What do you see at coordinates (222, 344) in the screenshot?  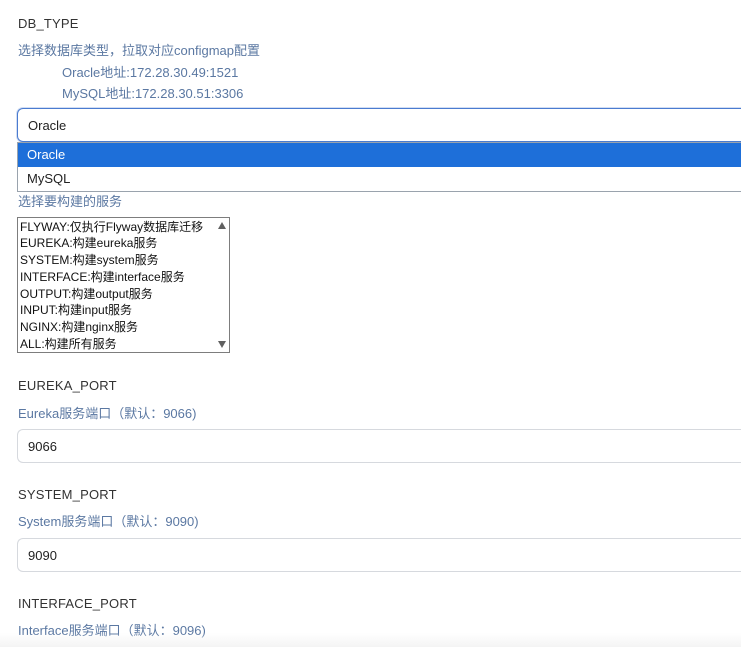 I see `scroll-down-arrow-icon` at bounding box center [222, 344].